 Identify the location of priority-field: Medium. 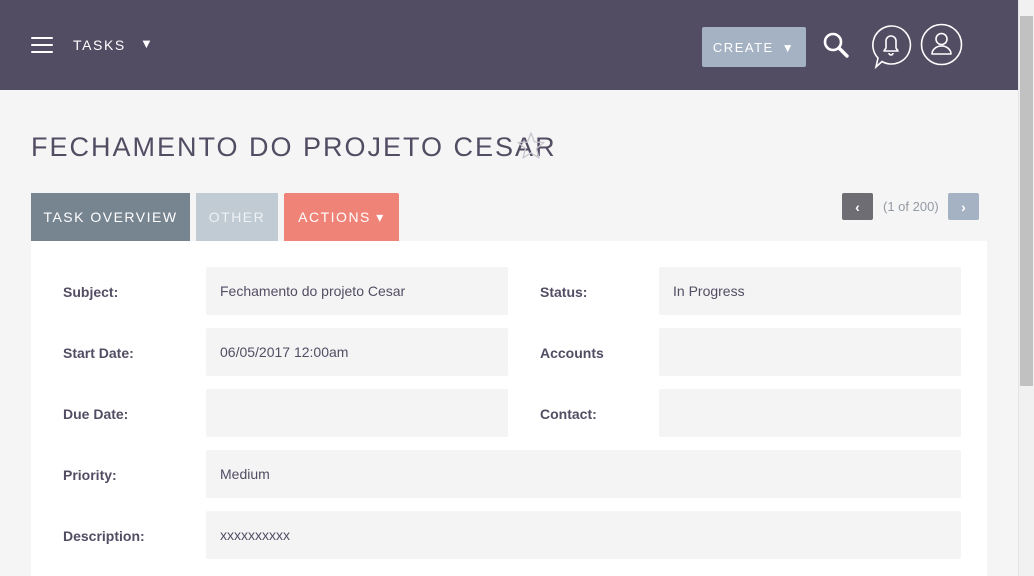
(583, 474).